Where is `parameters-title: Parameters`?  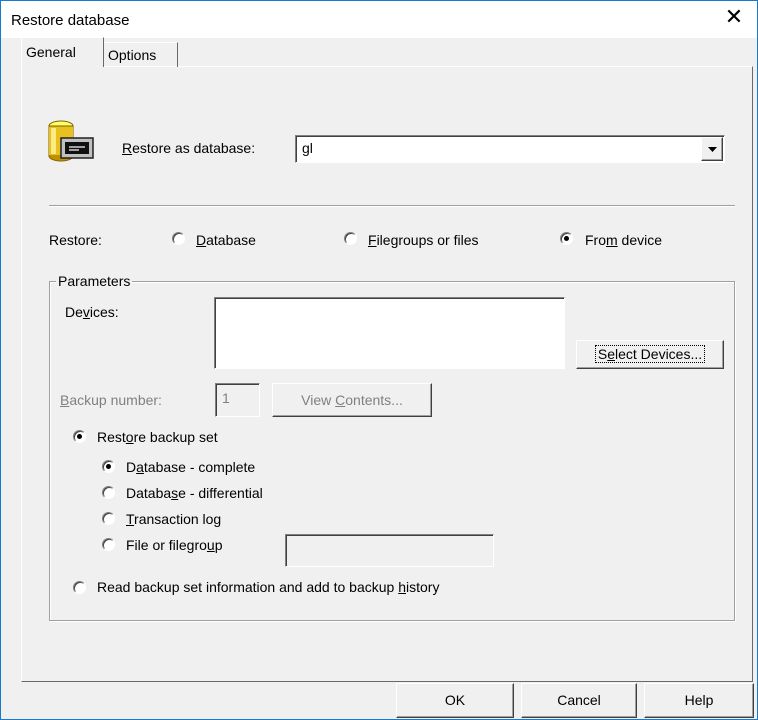 parameters-title: Parameters is located at coordinates (94, 281).